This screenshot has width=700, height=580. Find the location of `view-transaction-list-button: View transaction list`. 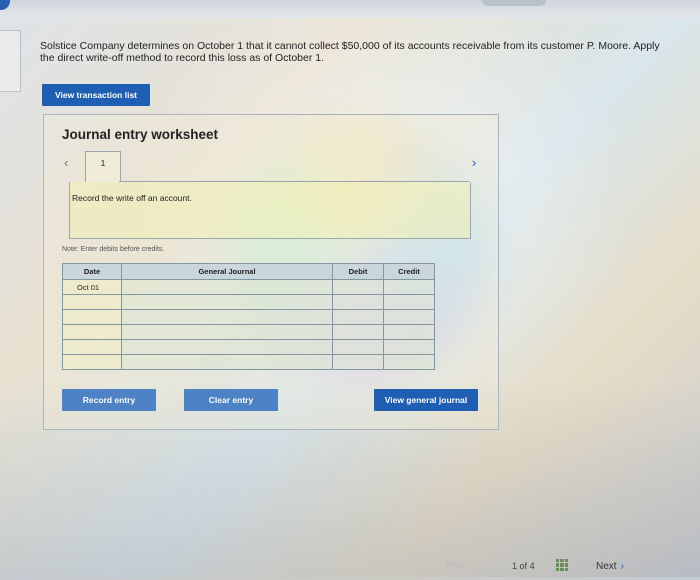

view-transaction-list-button: View transaction list is located at coordinates (96, 95).